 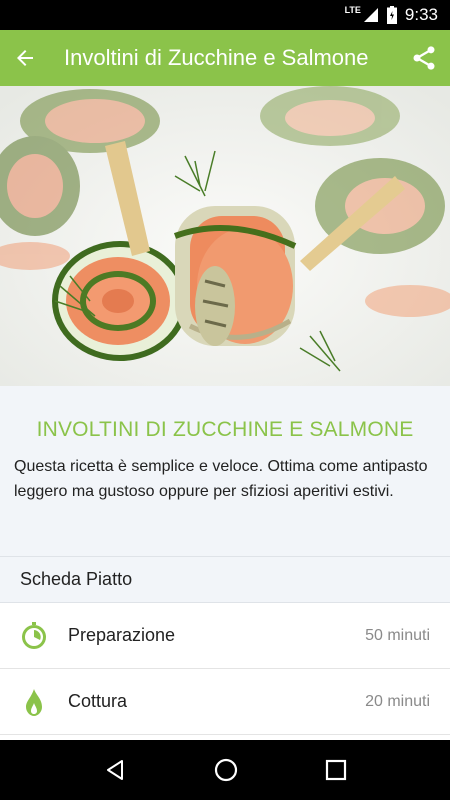 I want to click on share-button, so click(x=424, y=58).